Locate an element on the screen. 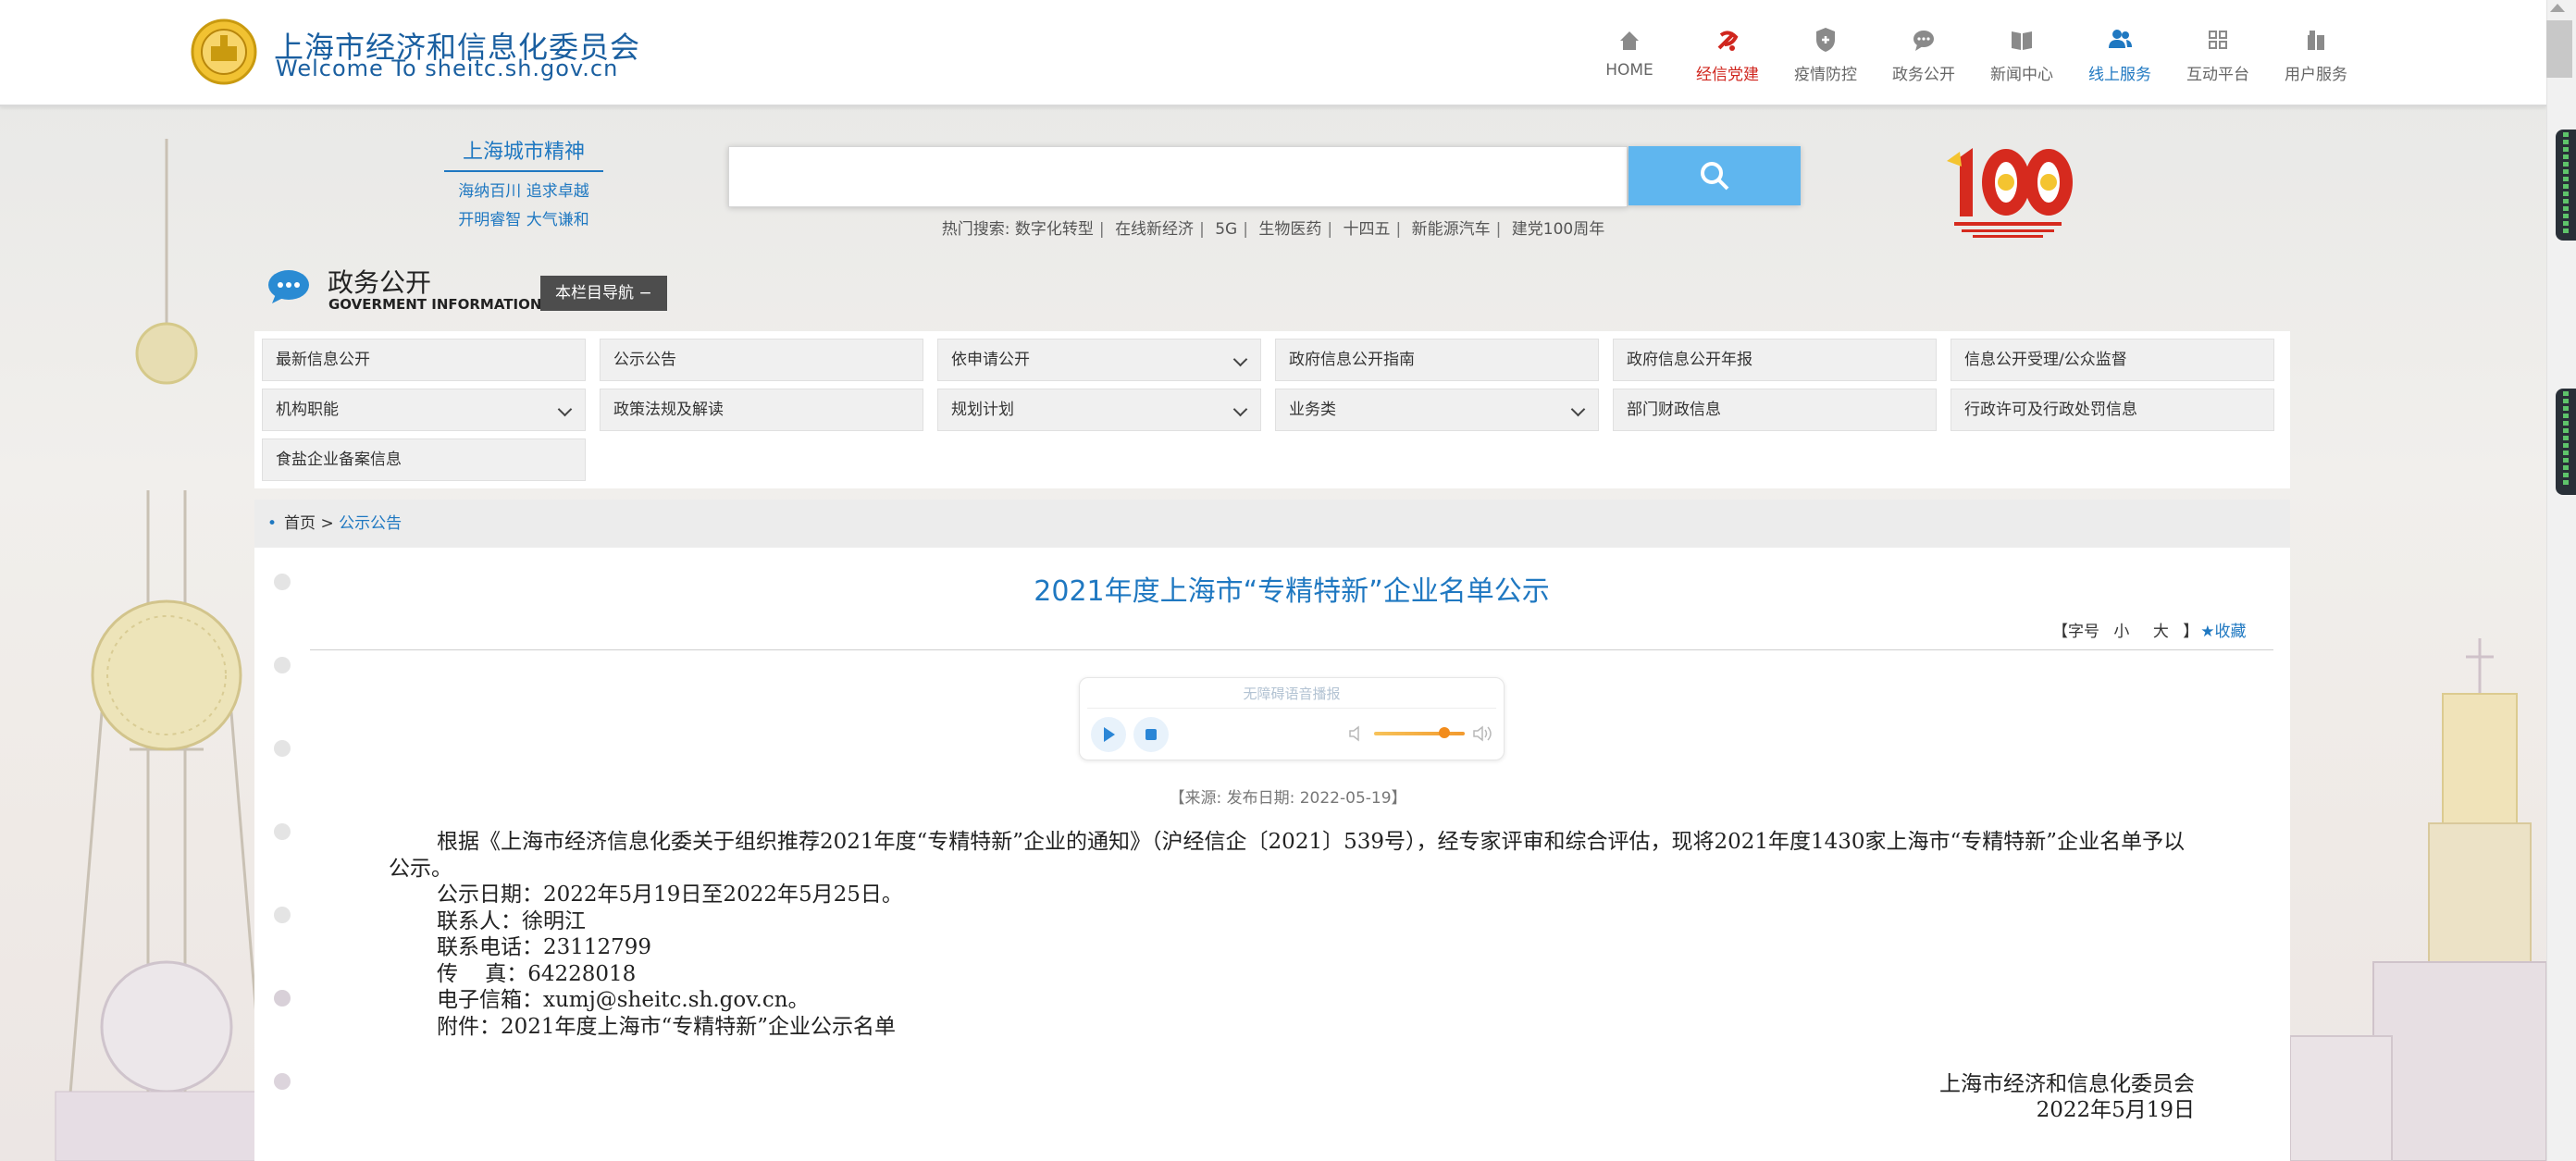 The height and width of the screenshot is (1161, 2576). scroll-up-arrow-icon is located at coordinates (2558, 8).